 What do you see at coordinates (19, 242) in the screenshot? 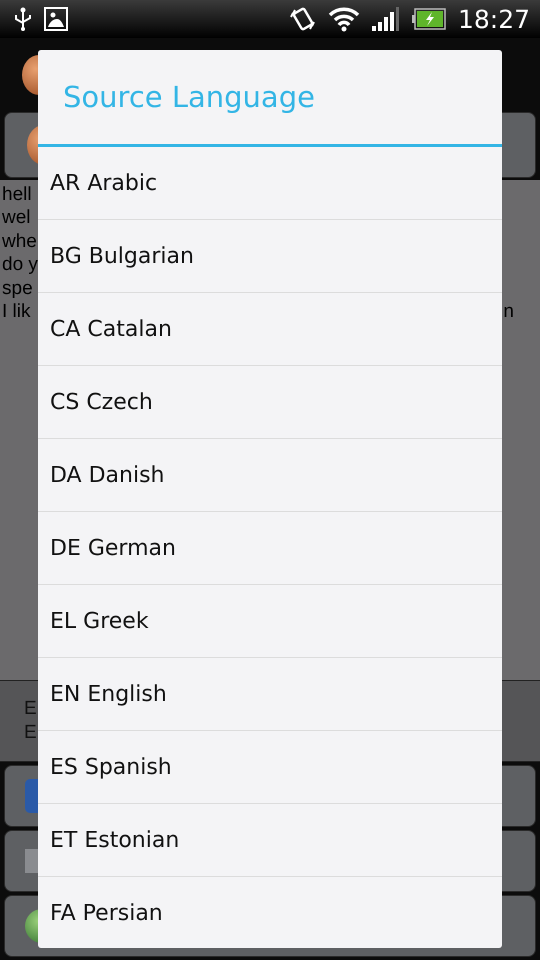
I see `text-line: whe` at bounding box center [19, 242].